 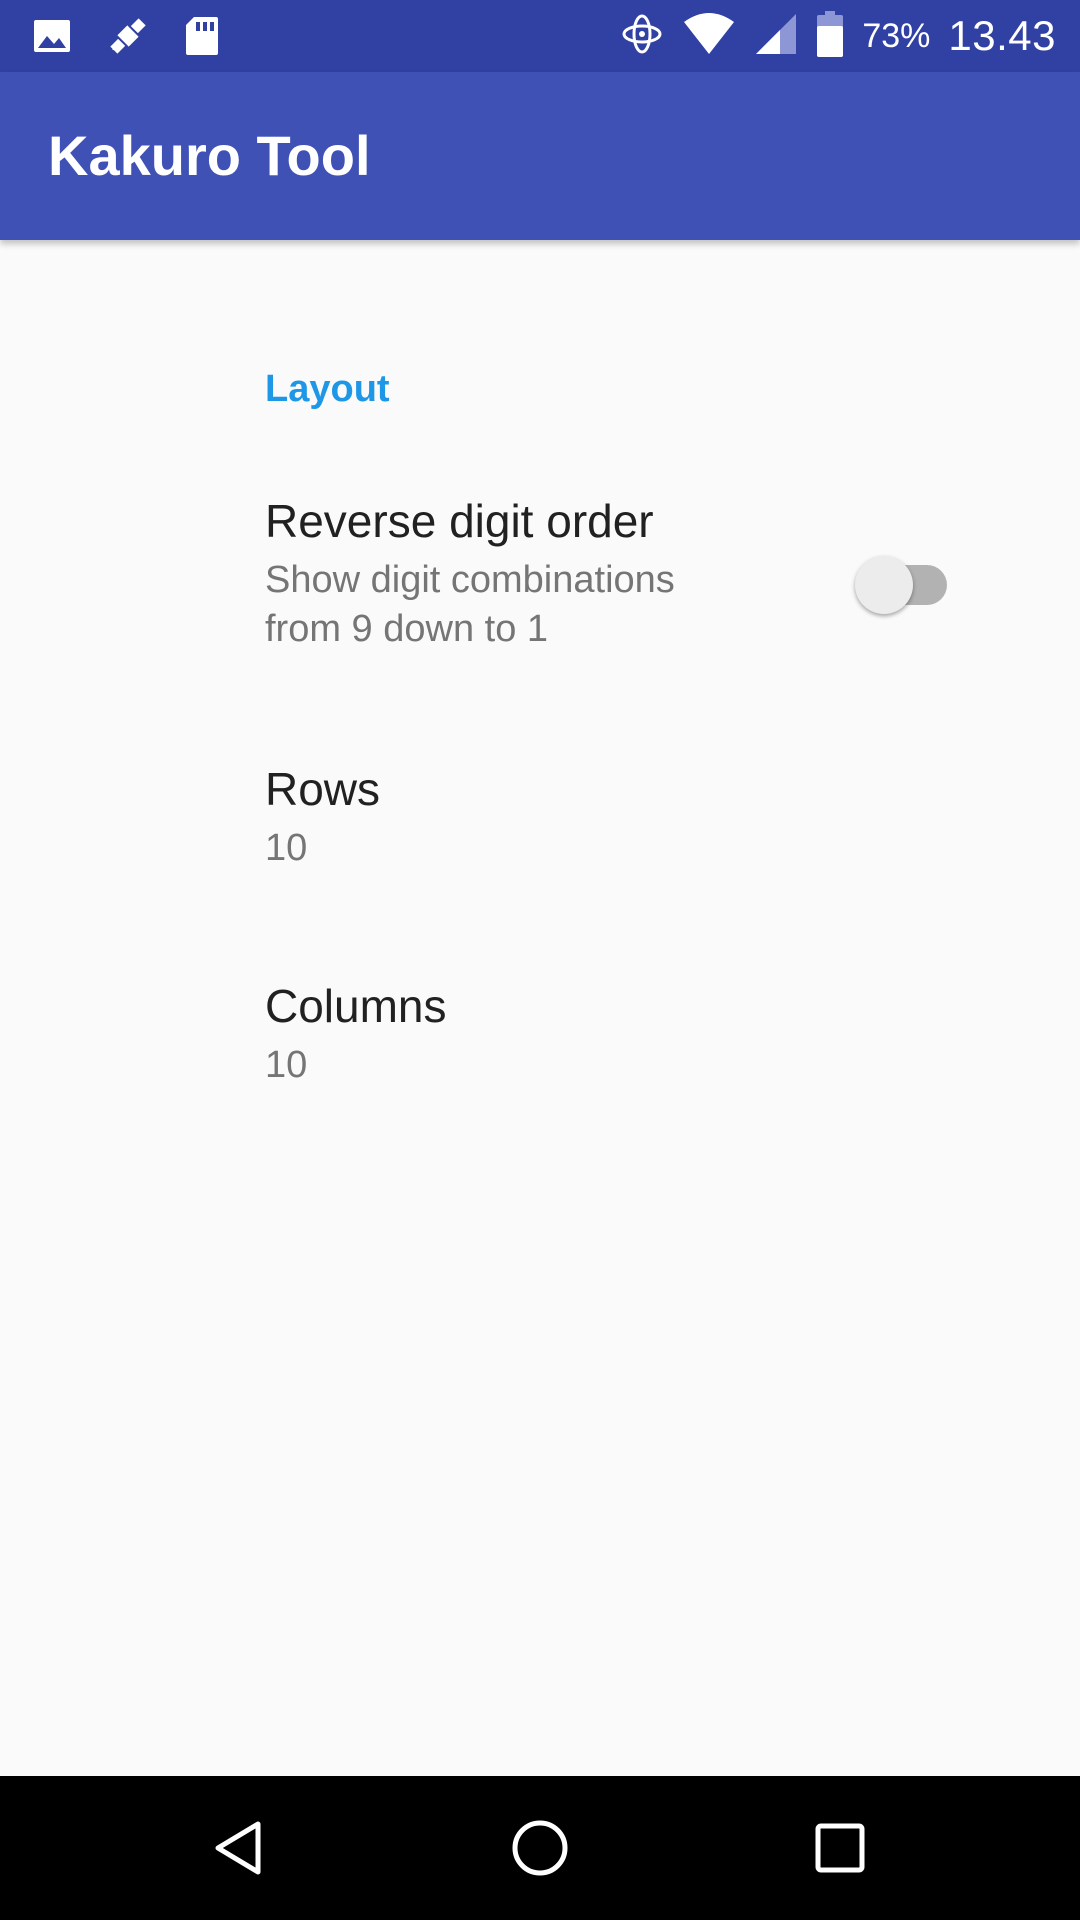 I want to click on navigation-bar, so click(x=540, y=1848).